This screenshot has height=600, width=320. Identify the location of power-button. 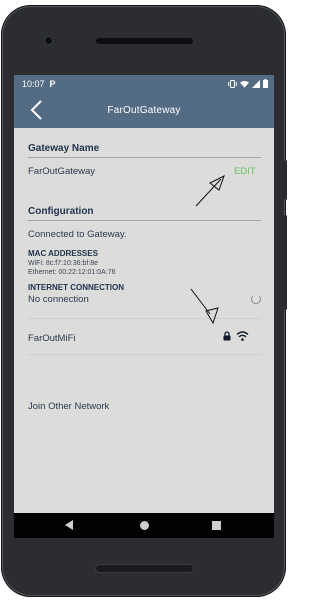
(285, 180).